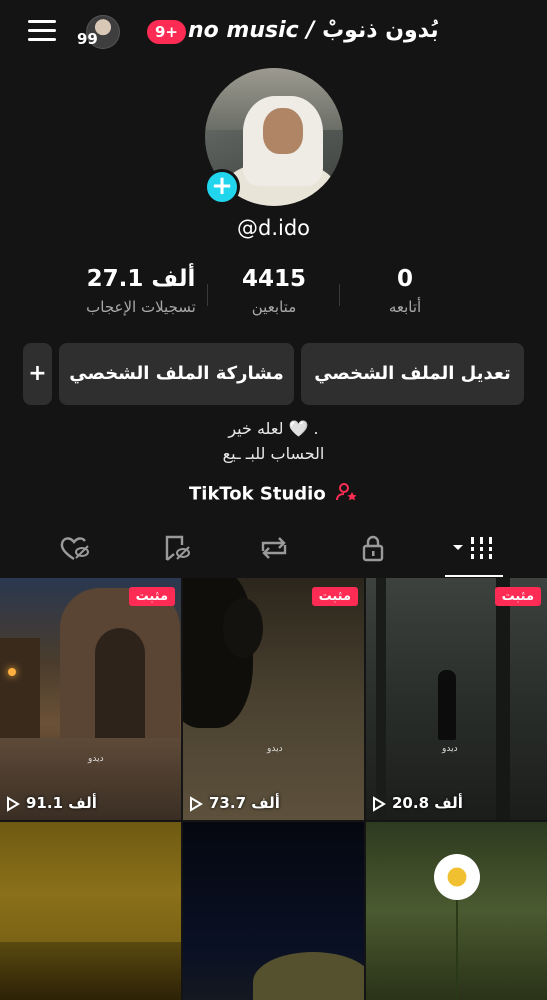  Describe the element at coordinates (273, 228) in the screenshot. I see `username: @d.ido` at that location.